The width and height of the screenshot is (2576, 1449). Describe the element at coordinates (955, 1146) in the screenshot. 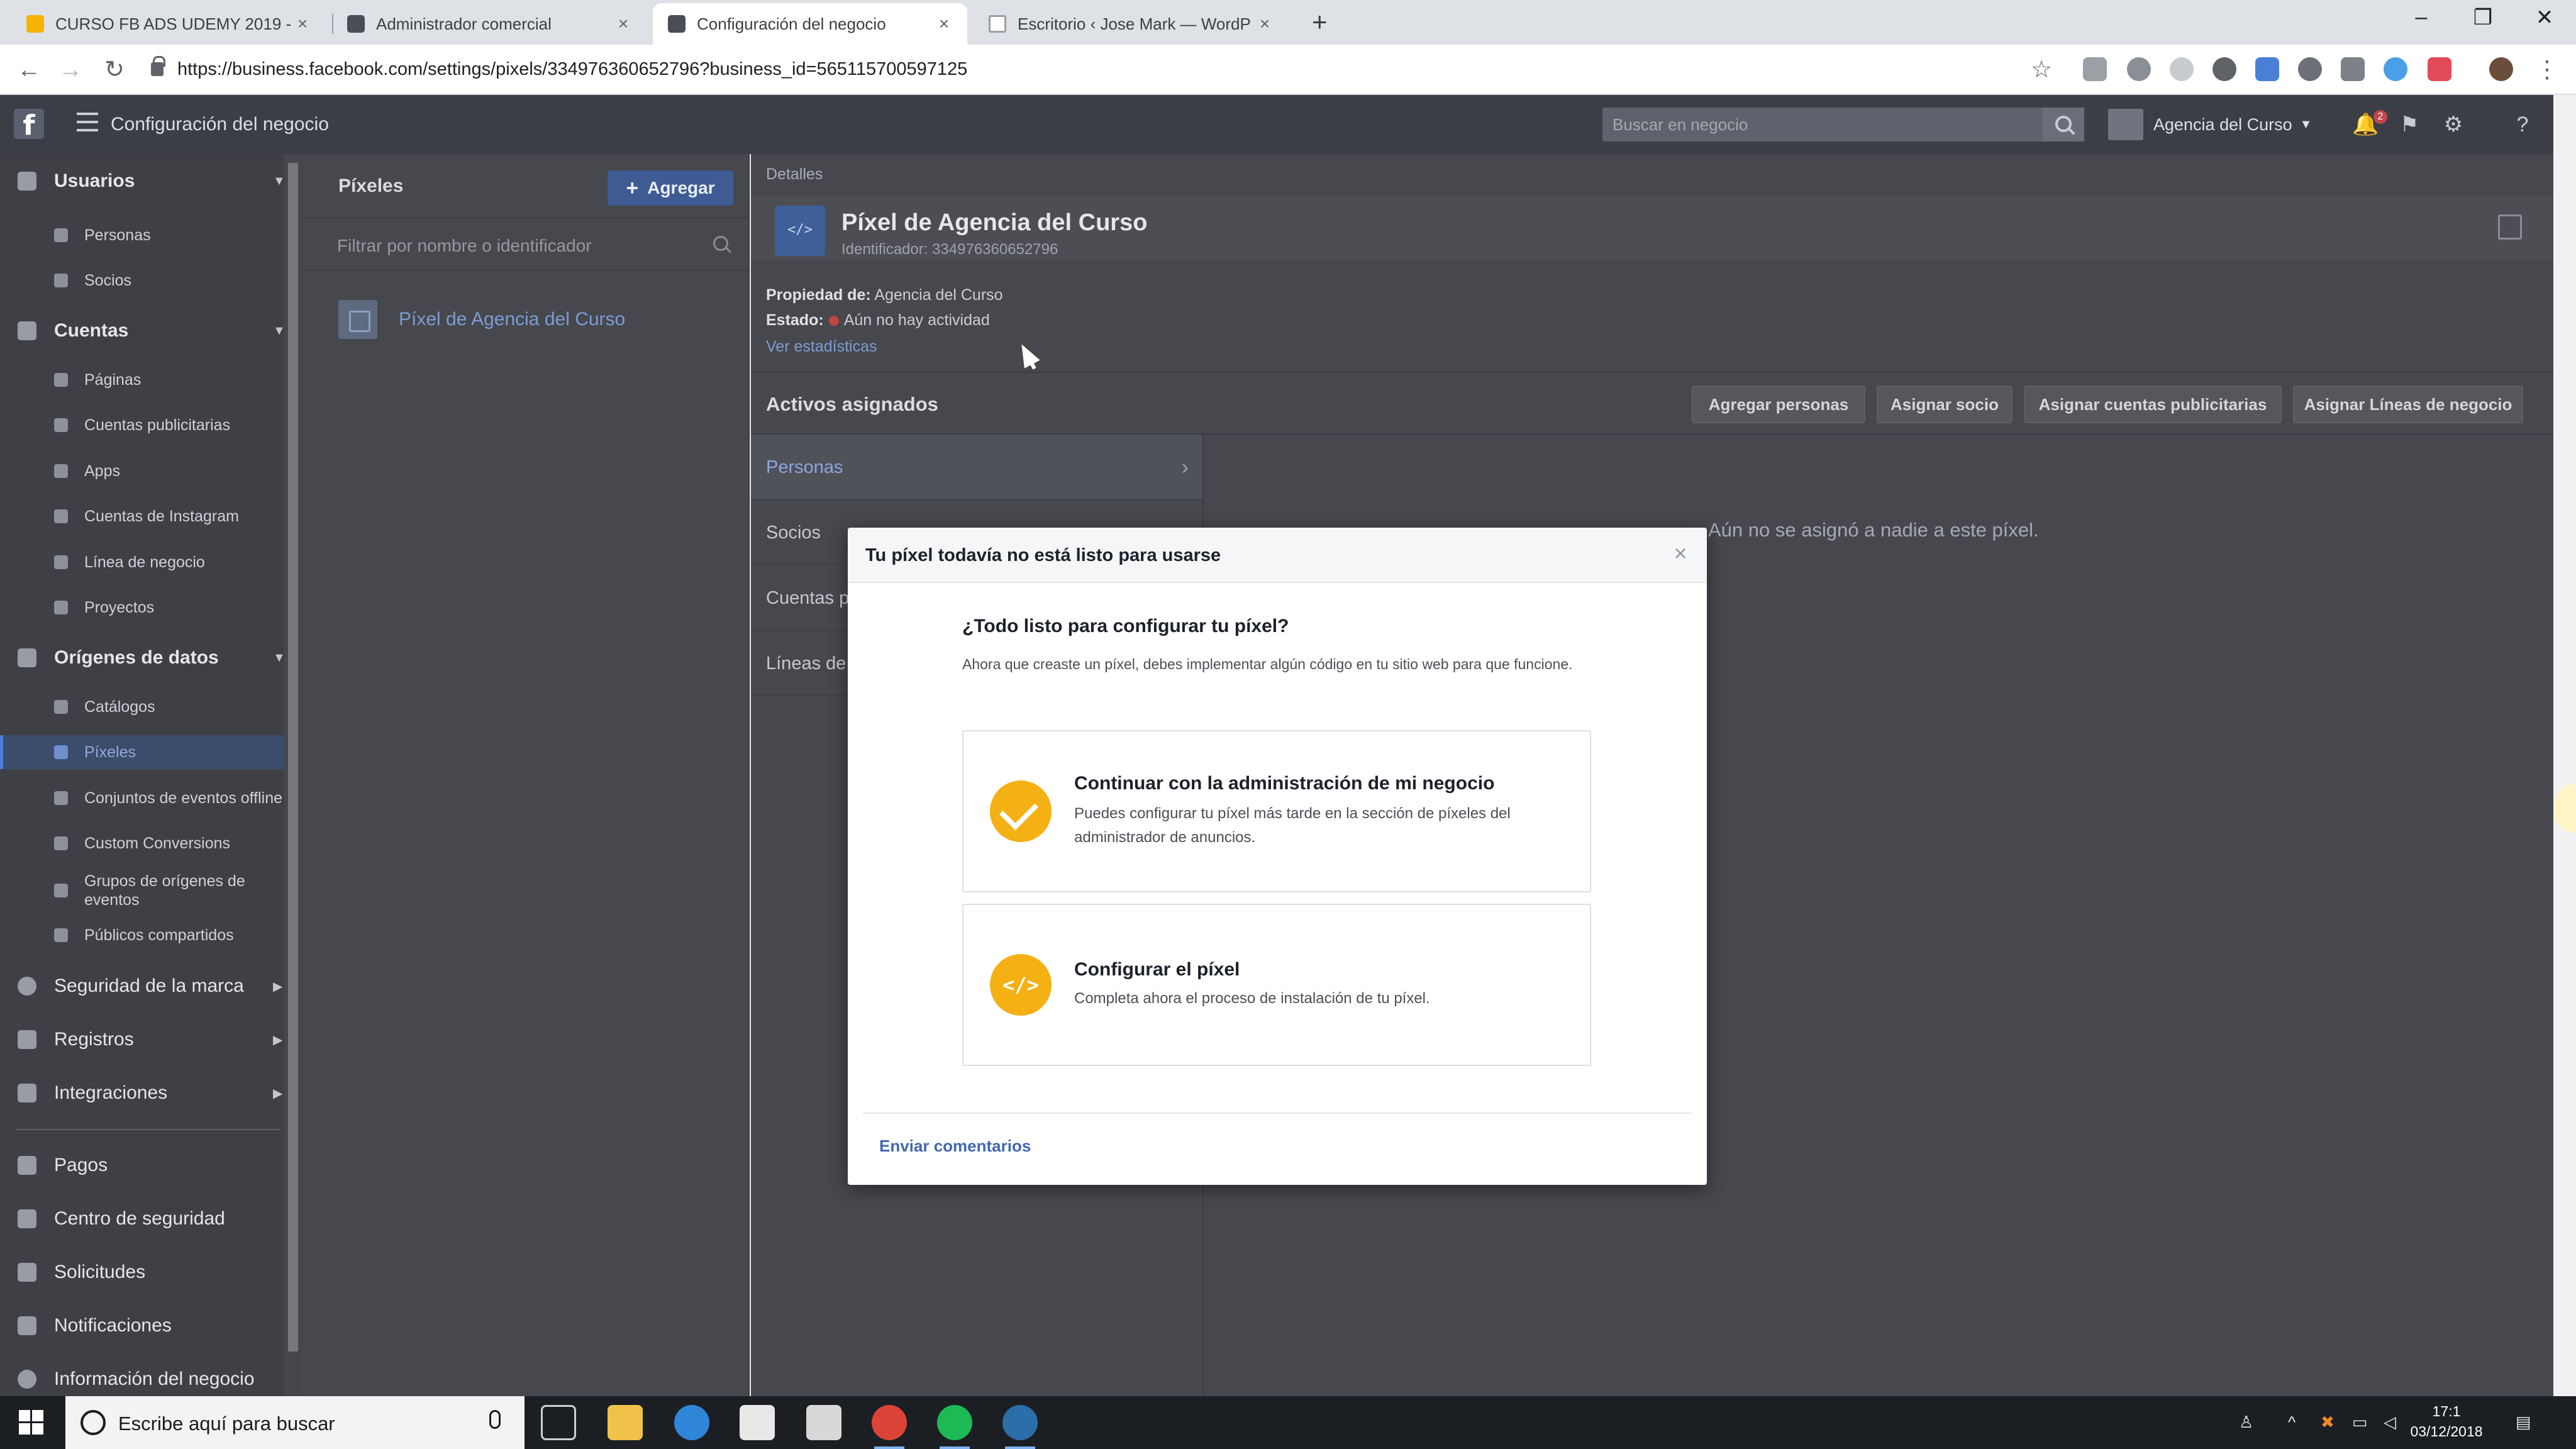

I see `send-feedback-link: Enviar comentarios` at that location.